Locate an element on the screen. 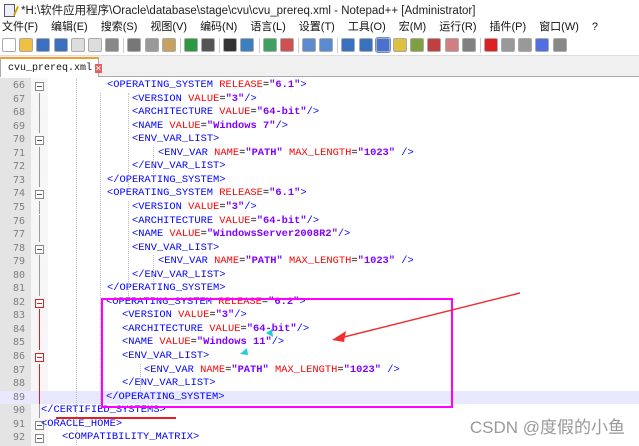 The width and height of the screenshot is (639, 446). watermark: CSDN @度假的小鱼 is located at coordinates (547, 427).